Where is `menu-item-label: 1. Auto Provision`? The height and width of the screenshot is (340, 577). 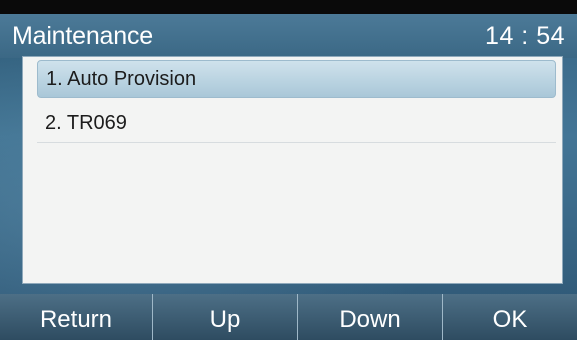
menu-item-label: 1. Auto Provision is located at coordinates (121, 79).